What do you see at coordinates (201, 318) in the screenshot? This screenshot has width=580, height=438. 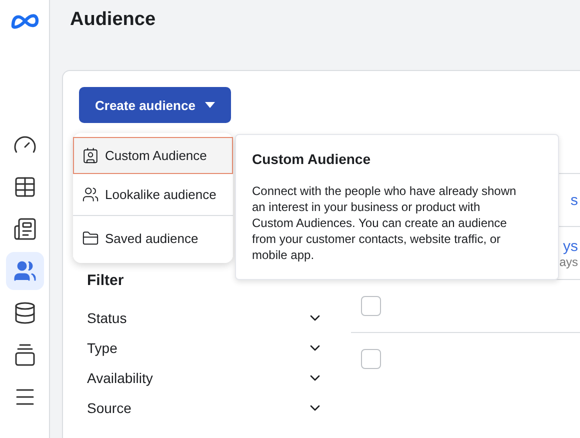 I see `filter-dropdown: Status` at bounding box center [201, 318].